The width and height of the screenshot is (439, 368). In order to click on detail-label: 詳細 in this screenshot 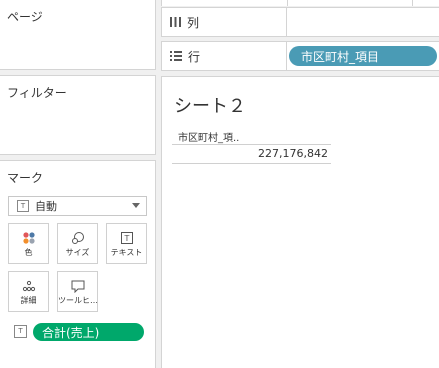, I will do `click(28, 300)`.